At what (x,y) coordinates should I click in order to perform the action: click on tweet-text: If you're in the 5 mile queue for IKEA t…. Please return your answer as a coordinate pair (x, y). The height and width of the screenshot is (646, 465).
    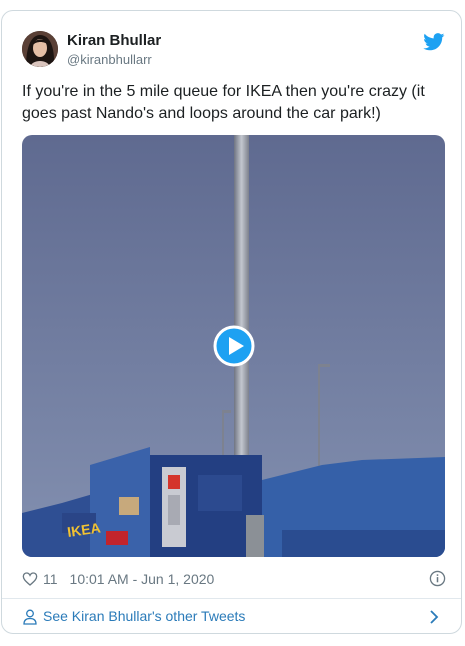
    Looking at the image, I should click on (223, 102).